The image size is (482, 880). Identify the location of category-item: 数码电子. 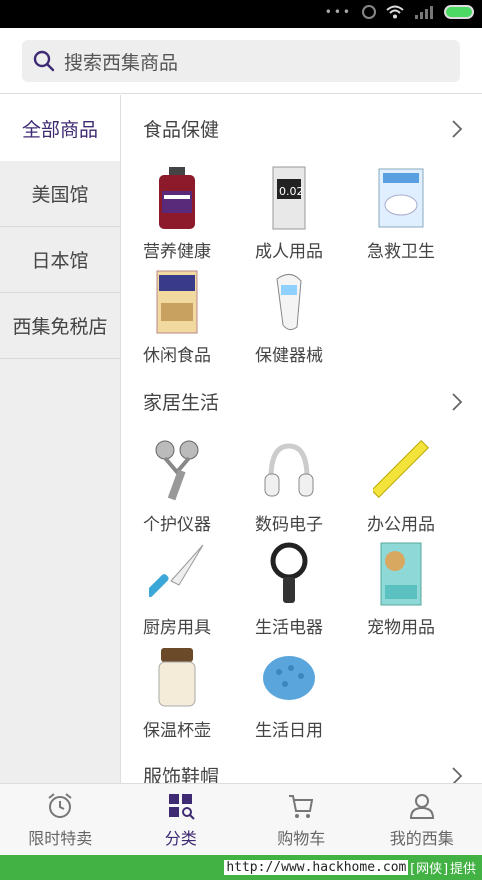
(289, 486).